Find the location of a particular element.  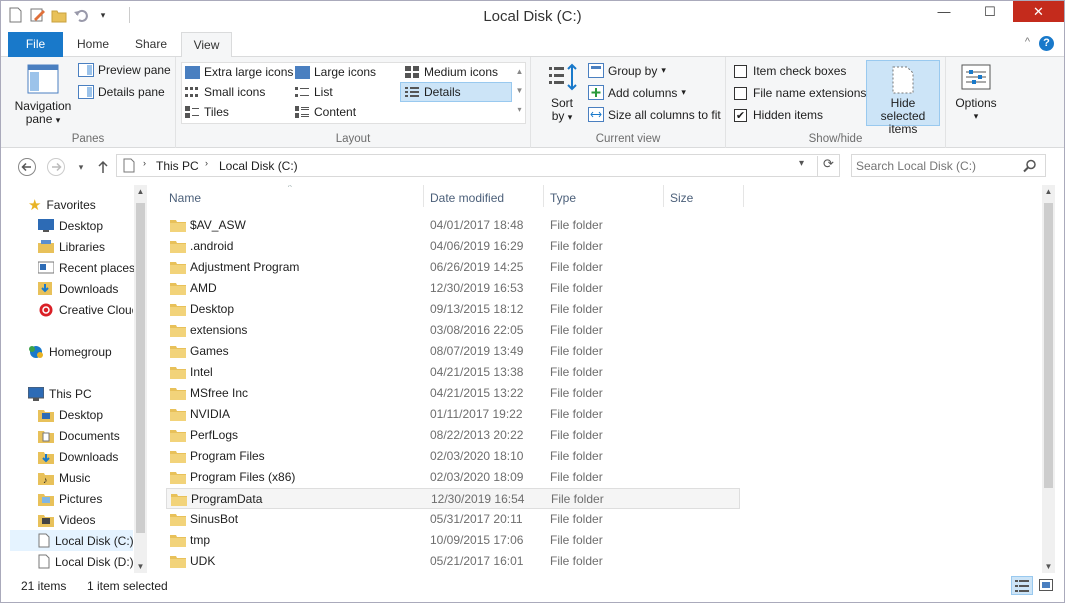

collapse-ribbon-icon: ^ is located at coordinates (1027, 42).